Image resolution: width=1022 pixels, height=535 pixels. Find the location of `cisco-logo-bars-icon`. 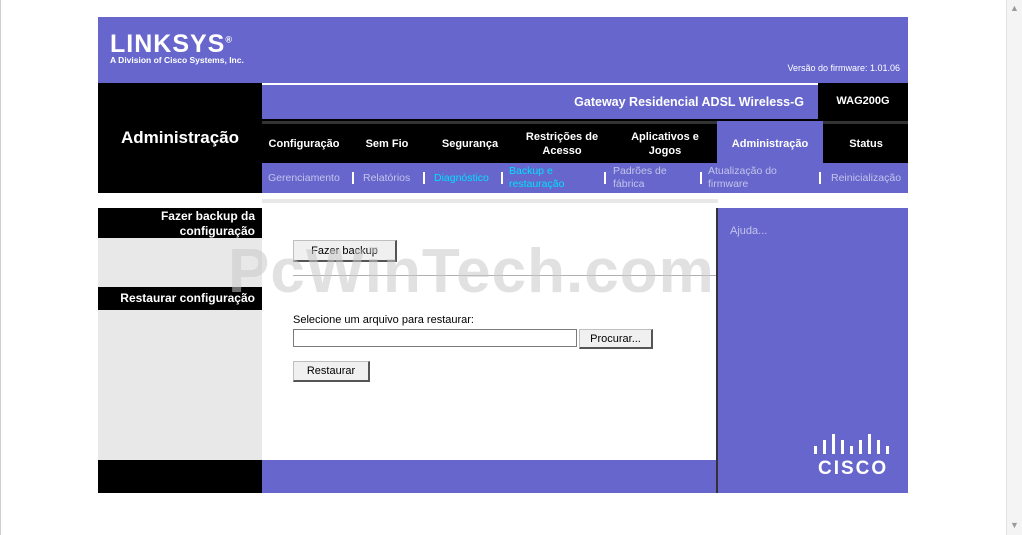

cisco-logo-bars-icon is located at coordinates (851, 444).